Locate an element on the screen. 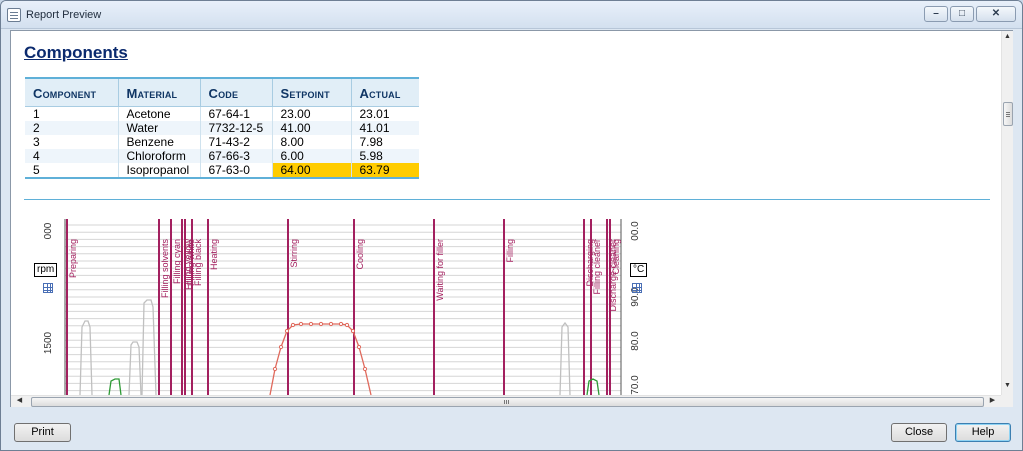 This screenshot has height=451, width=1023. phase-label: Waiting for filler is located at coordinates (440, 270).